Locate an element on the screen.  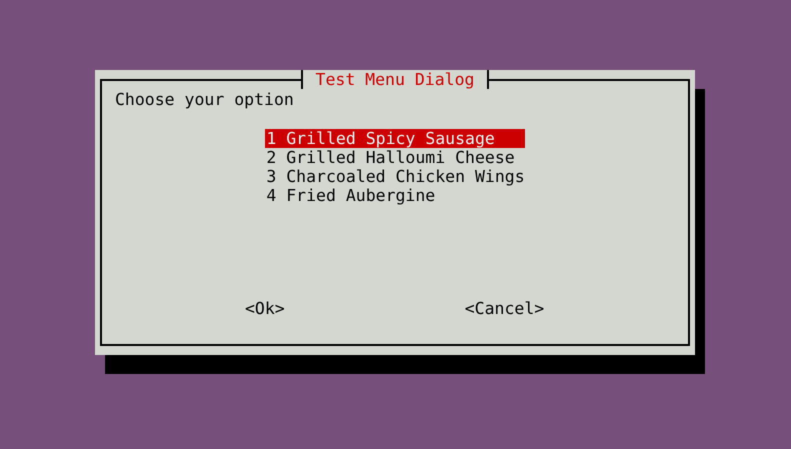
menu-item: 1 Grilled Spicy Sausage is located at coordinates (395, 138).